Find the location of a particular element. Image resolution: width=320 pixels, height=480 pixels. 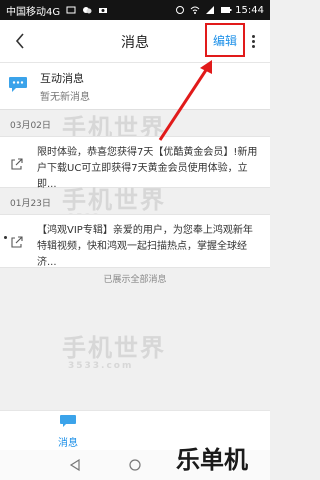

wifi-icon is located at coordinates (195, 10).